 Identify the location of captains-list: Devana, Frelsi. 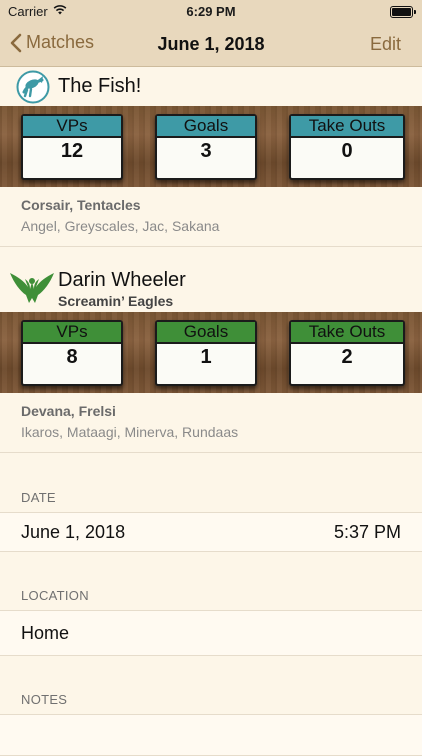
(68, 411).